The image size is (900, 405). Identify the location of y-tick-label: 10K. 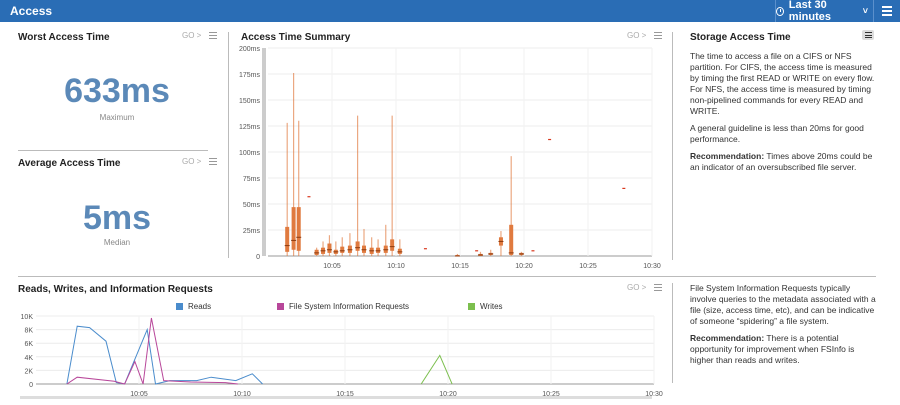
(27, 317).